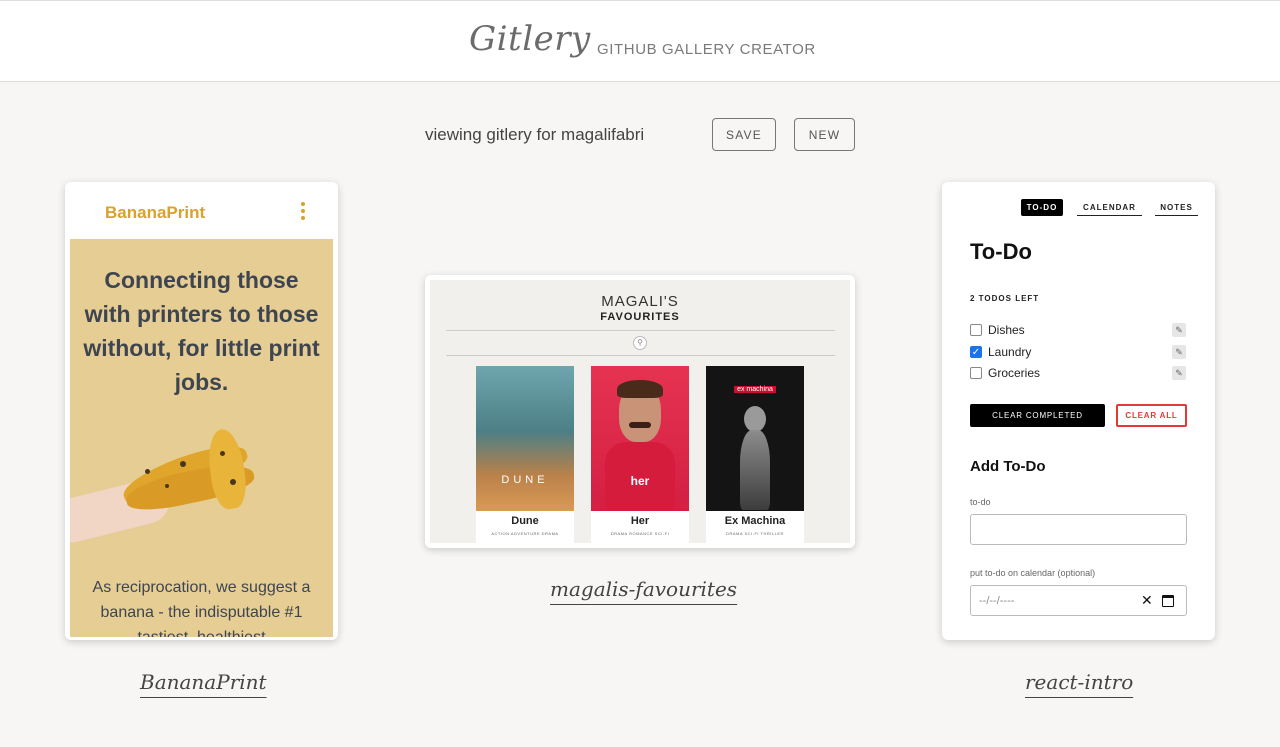  What do you see at coordinates (1147, 600) in the screenshot?
I see `clear-date-icon: ✕` at bounding box center [1147, 600].